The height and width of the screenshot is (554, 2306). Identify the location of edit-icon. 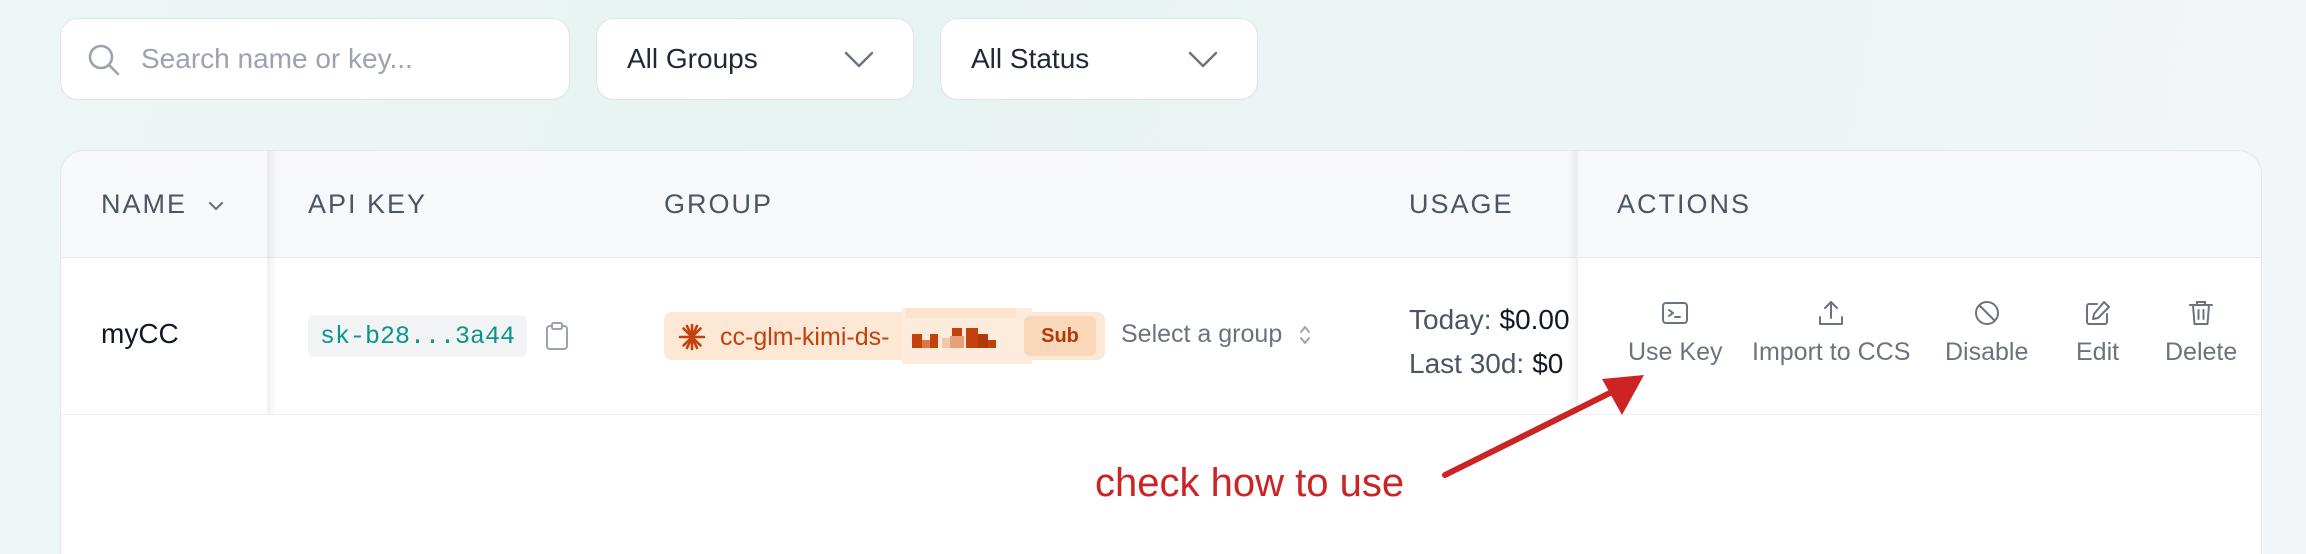
(2097, 313).